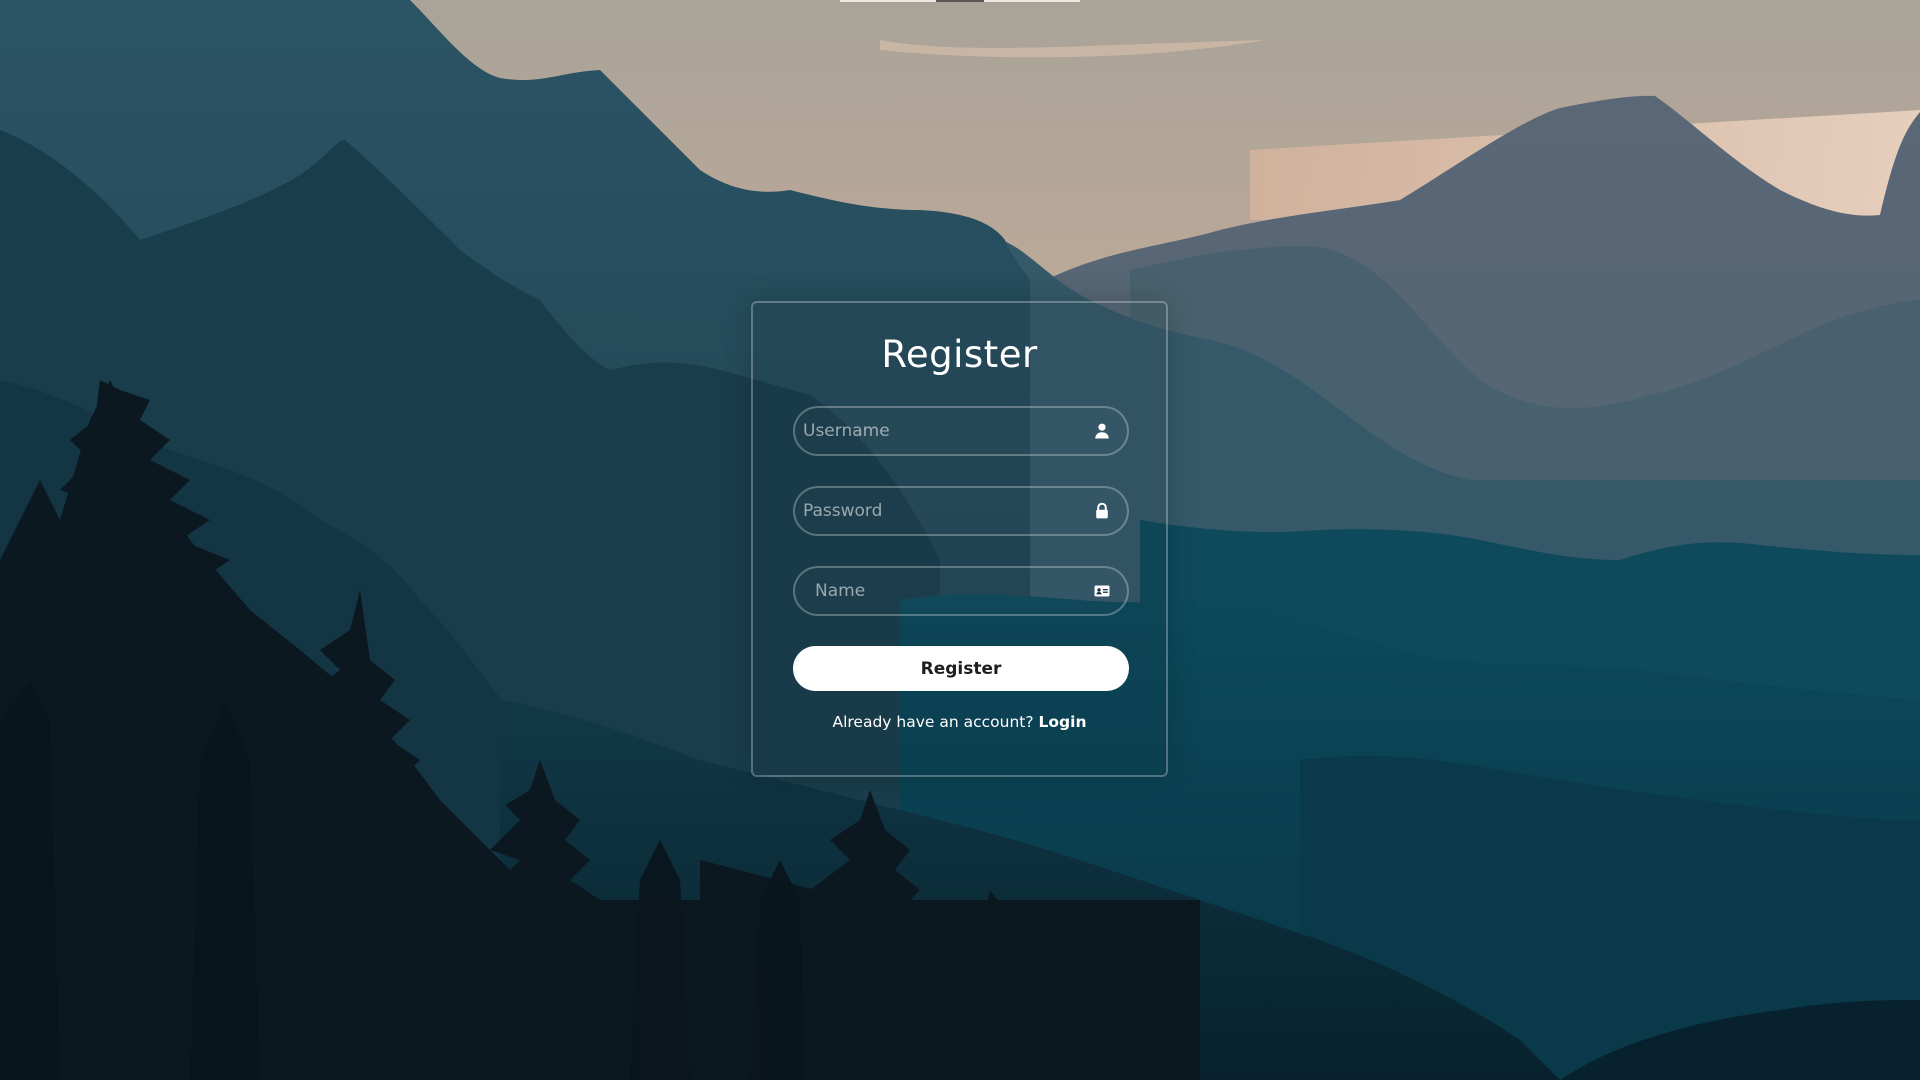 This screenshot has height=1080, width=1920. I want to click on login-prompt: Already have an account? Login, so click(959, 722).